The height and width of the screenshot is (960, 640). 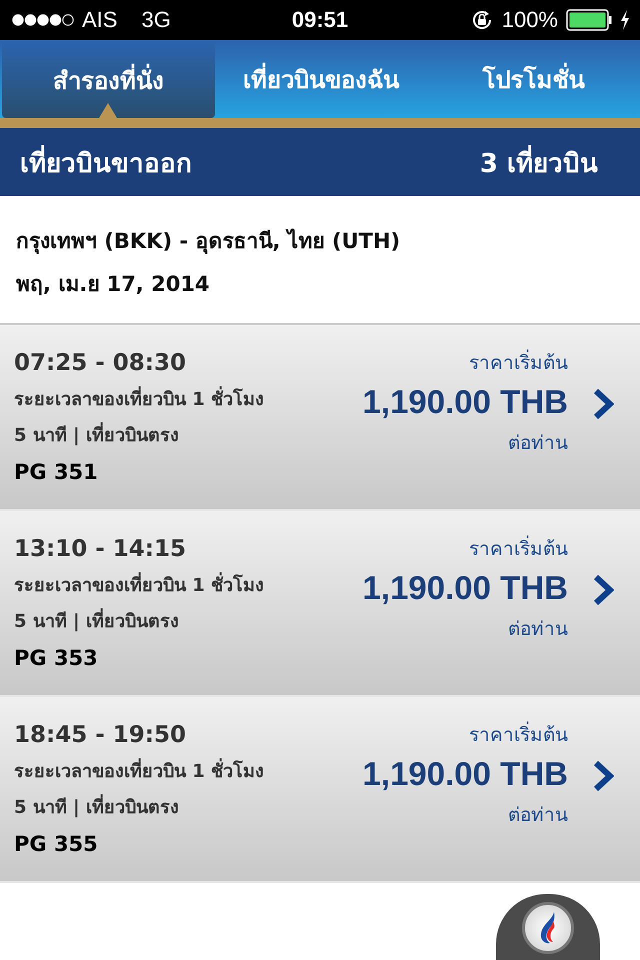 What do you see at coordinates (43, 20) in the screenshot?
I see `signal-icon` at bounding box center [43, 20].